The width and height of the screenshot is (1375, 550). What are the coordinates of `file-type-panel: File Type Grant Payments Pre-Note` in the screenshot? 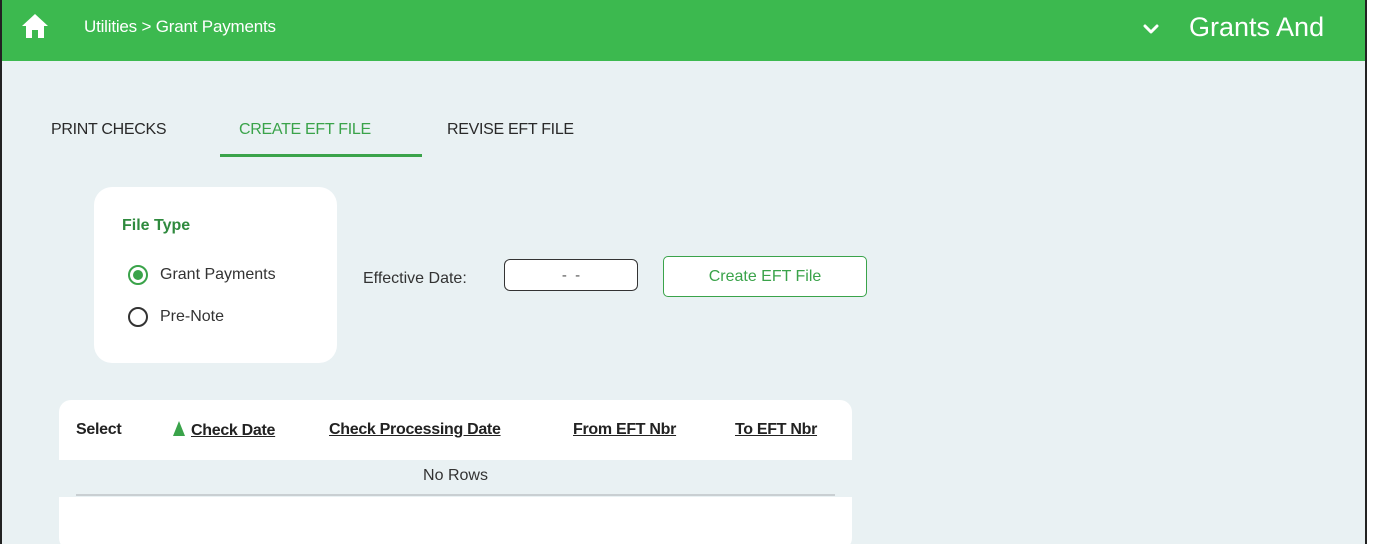 It's located at (215, 275).